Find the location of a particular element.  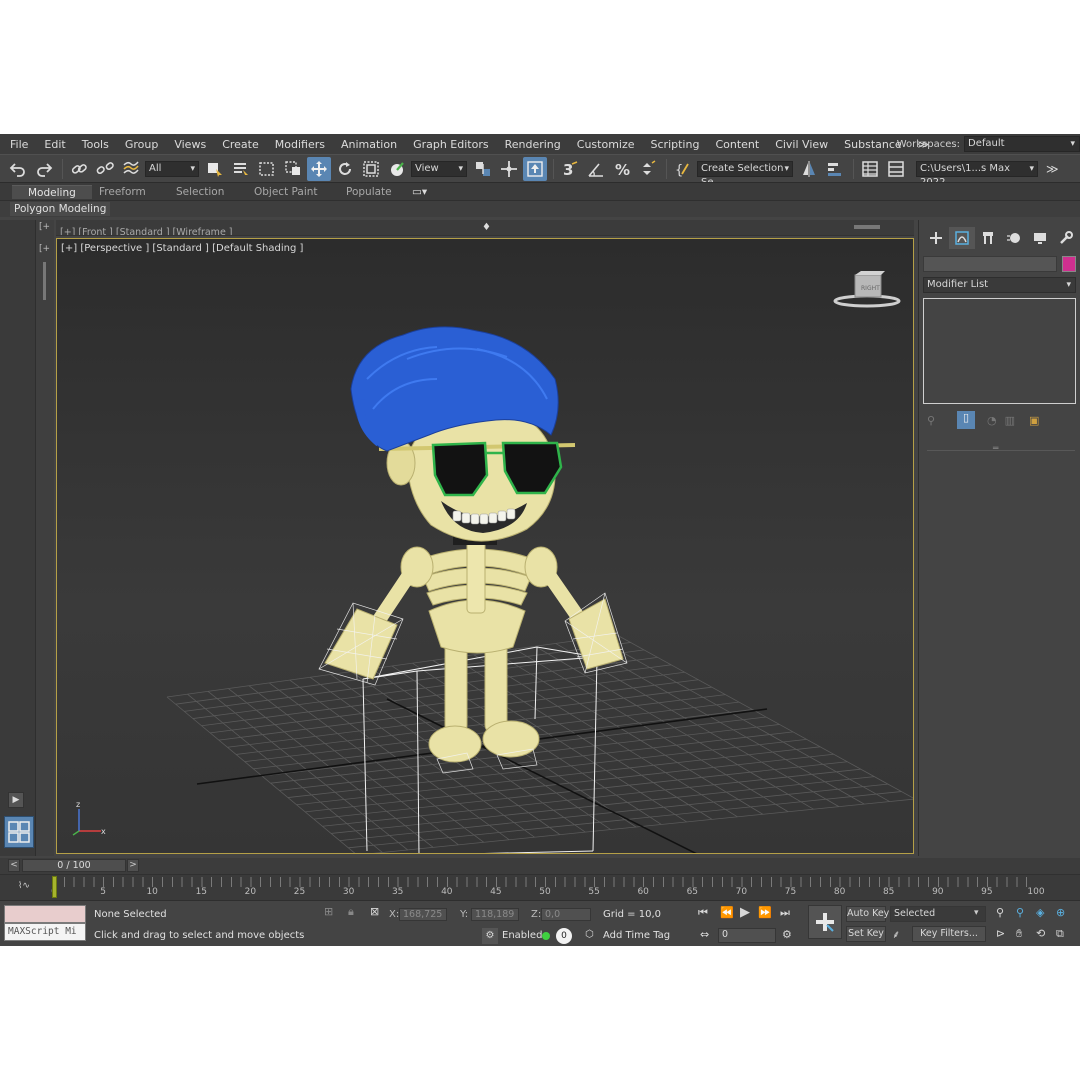

make-unique-icon: ◔ is located at coordinates (992, 420).